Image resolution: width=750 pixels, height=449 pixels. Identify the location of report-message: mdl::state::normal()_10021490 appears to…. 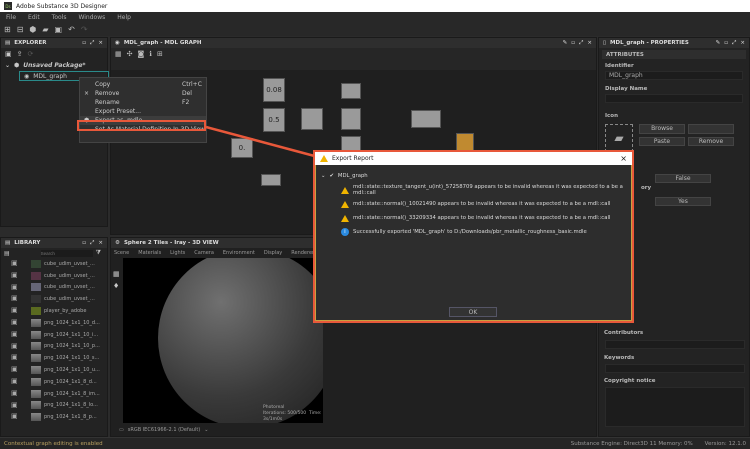
(473, 204).